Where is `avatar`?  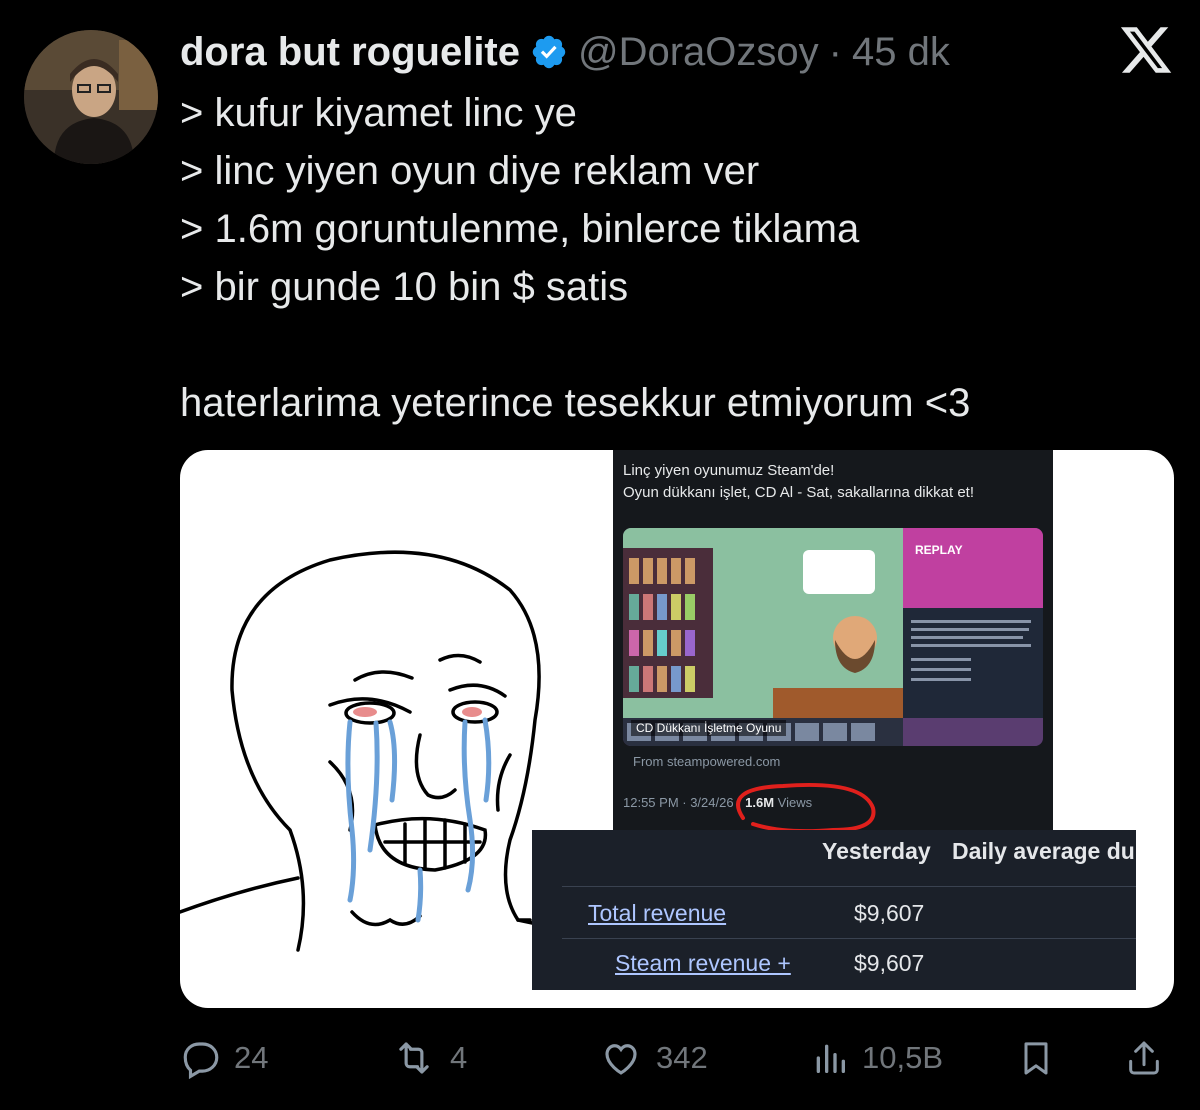
avatar is located at coordinates (91, 97).